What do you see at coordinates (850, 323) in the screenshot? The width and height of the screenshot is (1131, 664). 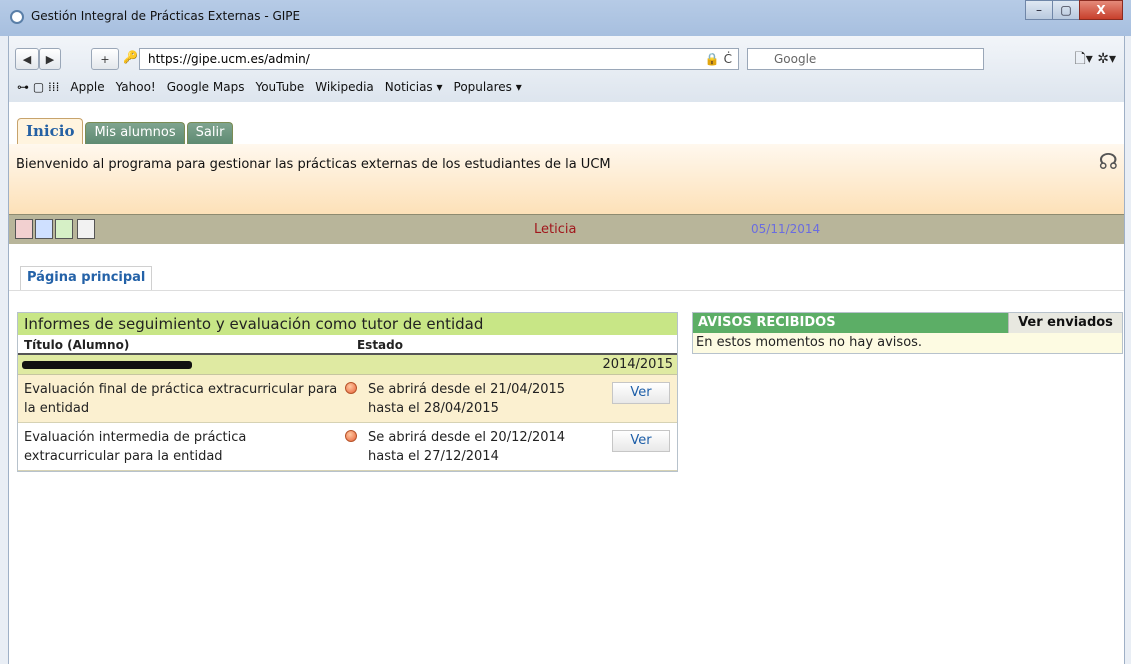 I see `avisos-heading: AVISOS RECIBIDOS` at bounding box center [850, 323].